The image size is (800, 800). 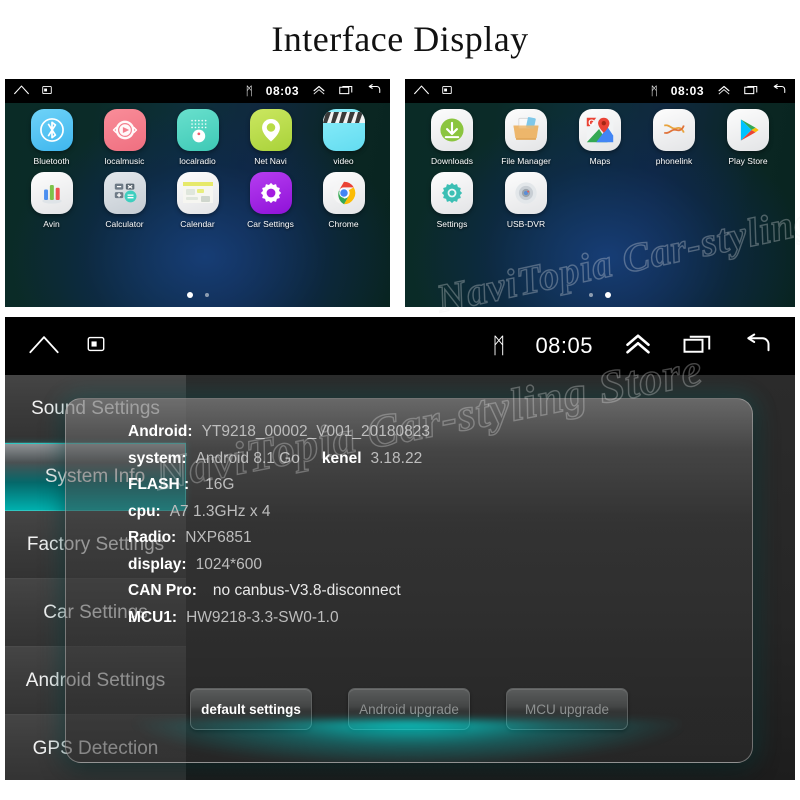 I want to click on app-settings: Settings, so click(x=452, y=200).